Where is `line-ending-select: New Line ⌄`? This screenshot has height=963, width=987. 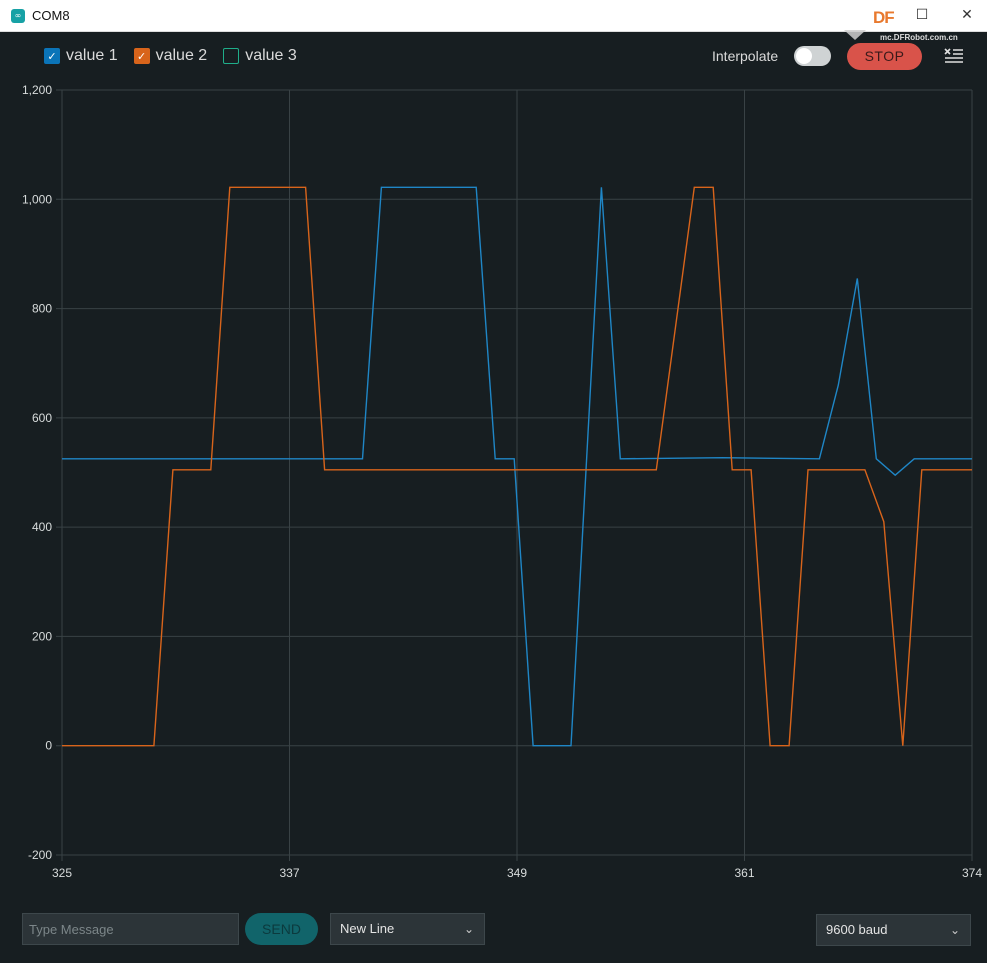
line-ending-select: New Line ⌄ is located at coordinates (407, 929).